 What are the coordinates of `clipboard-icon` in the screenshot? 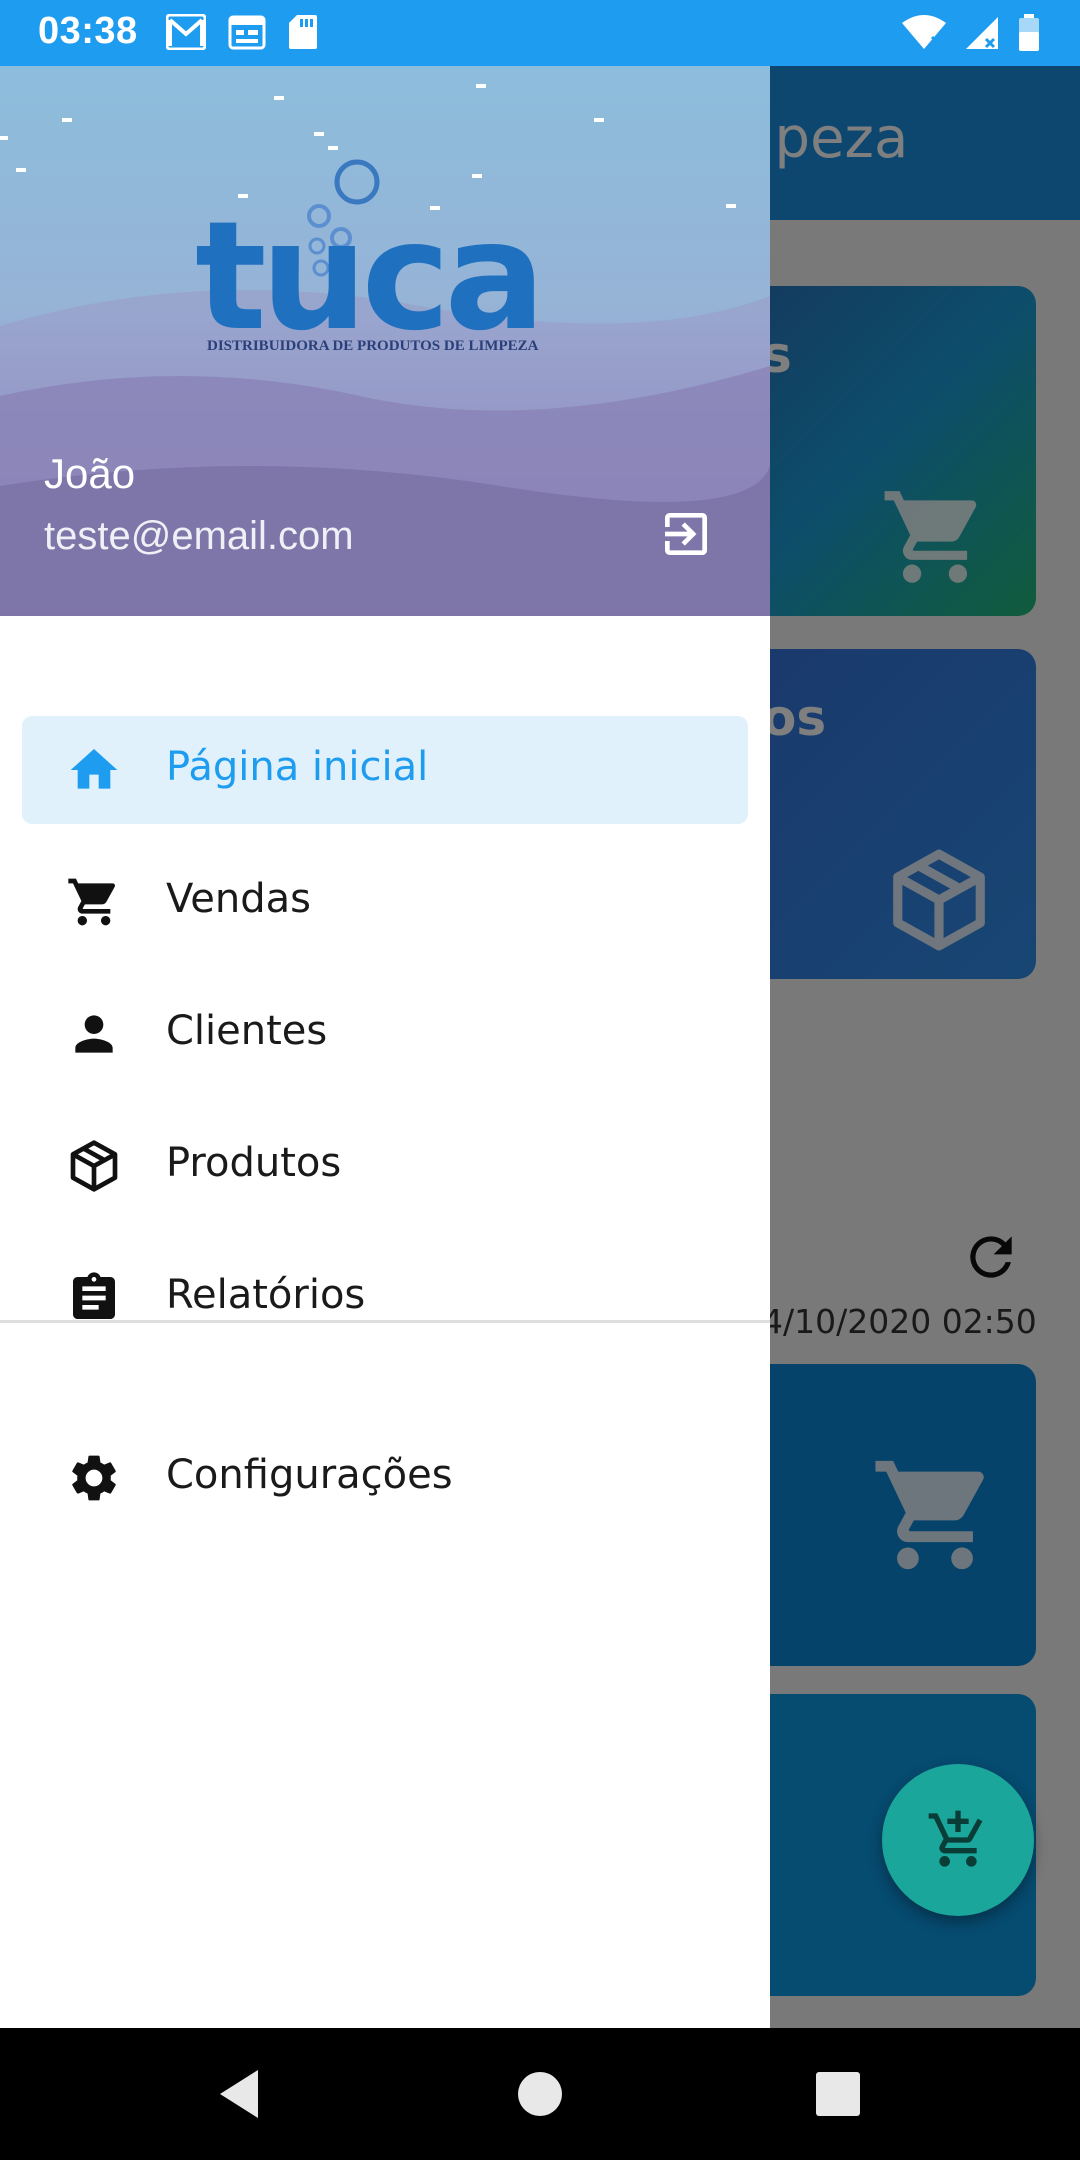 It's located at (94, 1295).